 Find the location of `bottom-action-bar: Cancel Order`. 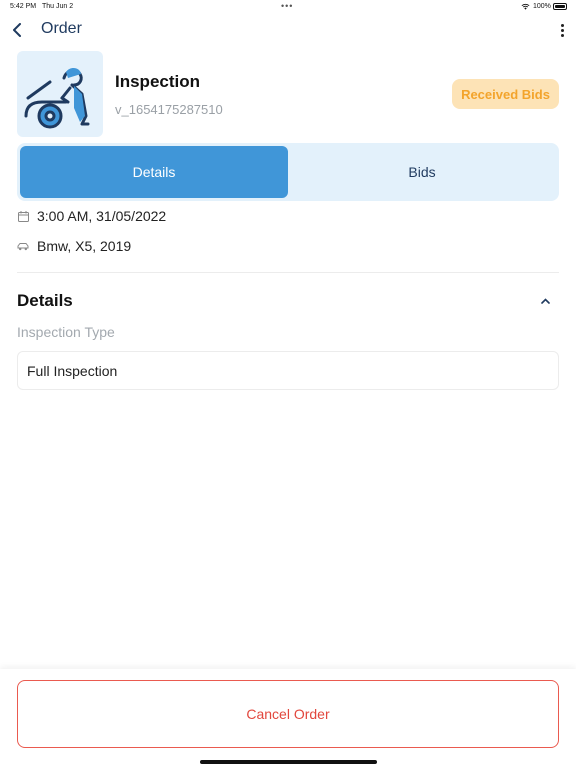

bottom-action-bar: Cancel Order is located at coordinates (288, 718).